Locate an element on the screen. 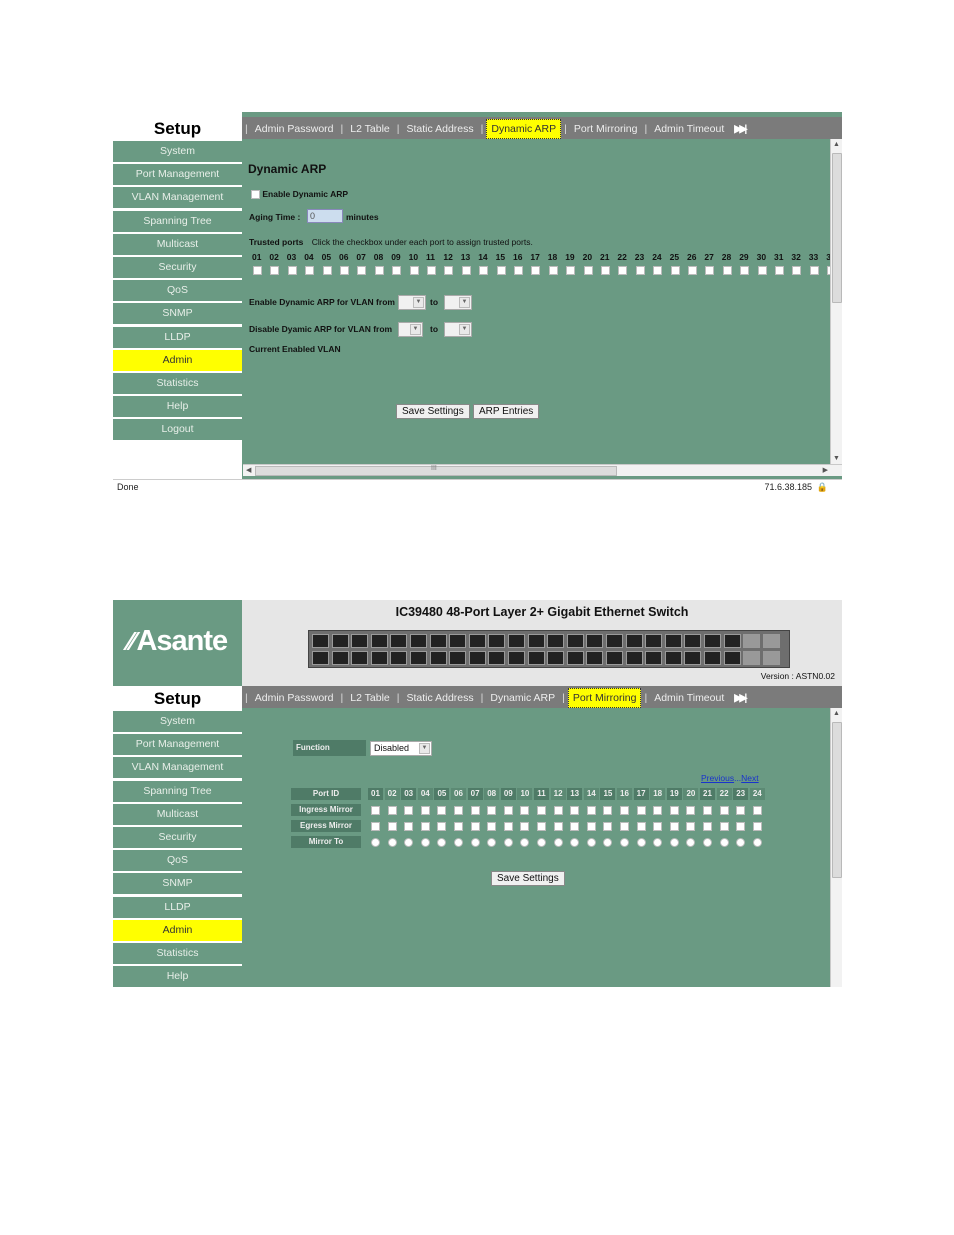  enable-dynamic-arp-checkbox is located at coordinates (255, 195).